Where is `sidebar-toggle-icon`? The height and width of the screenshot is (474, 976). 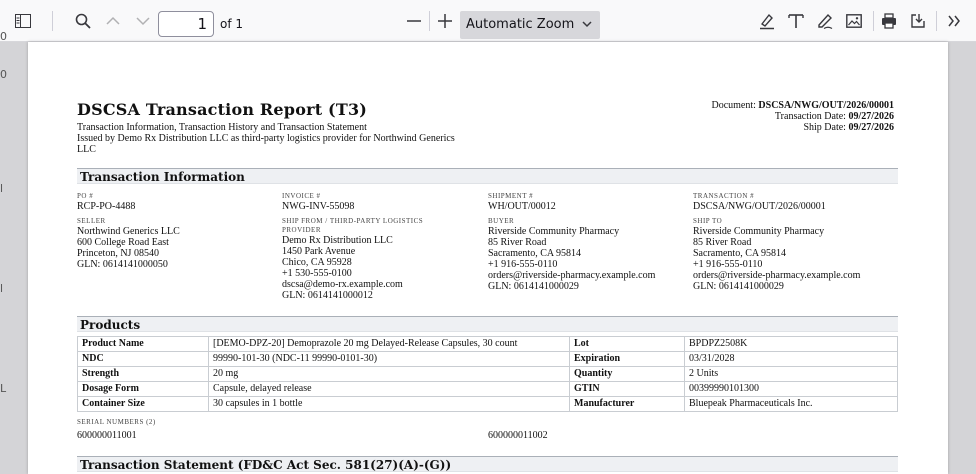 sidebar-toggle-icon is located at coordinates (23, 21).